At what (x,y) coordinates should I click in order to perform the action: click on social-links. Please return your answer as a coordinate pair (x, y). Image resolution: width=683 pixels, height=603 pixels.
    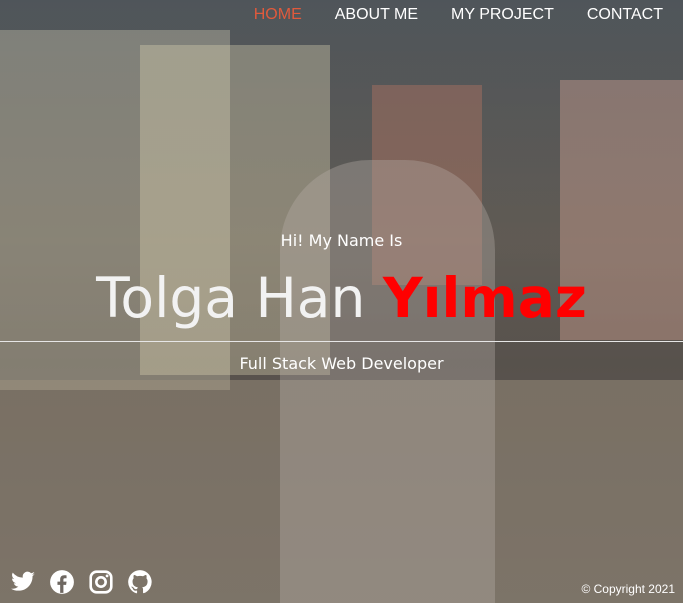
    Looking at the image, I should click on (81, 582).